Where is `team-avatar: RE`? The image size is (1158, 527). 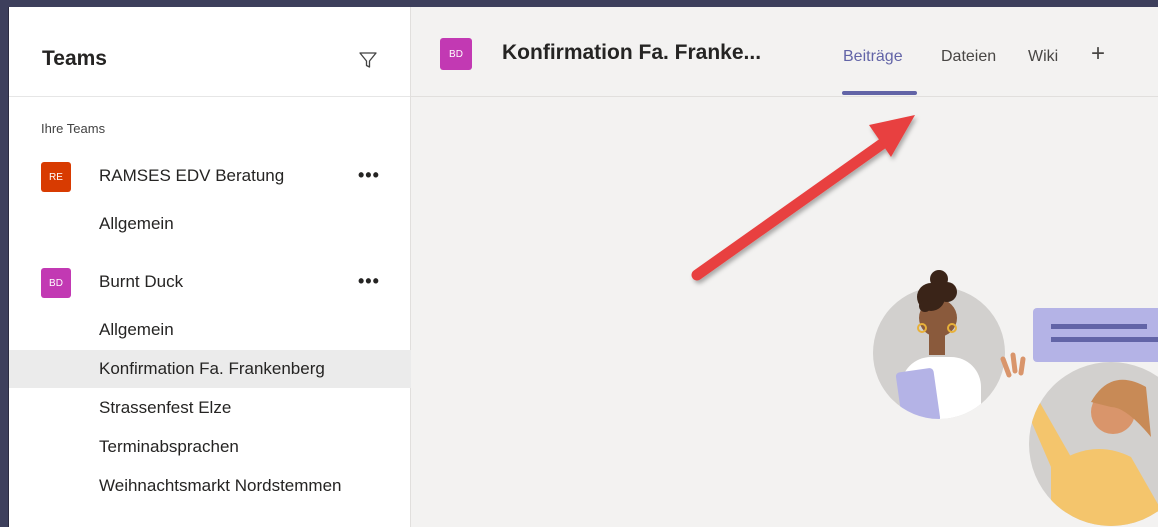
team-avatar: RE is located at coordinates (56, 177).